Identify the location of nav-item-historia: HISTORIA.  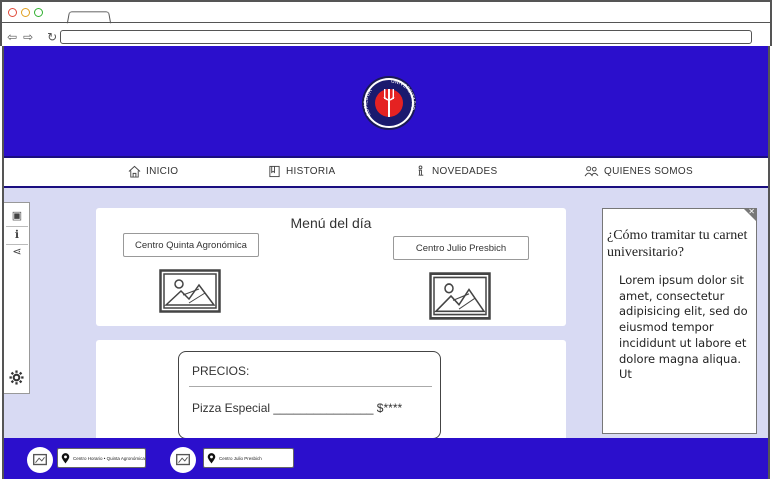
(301, 171).